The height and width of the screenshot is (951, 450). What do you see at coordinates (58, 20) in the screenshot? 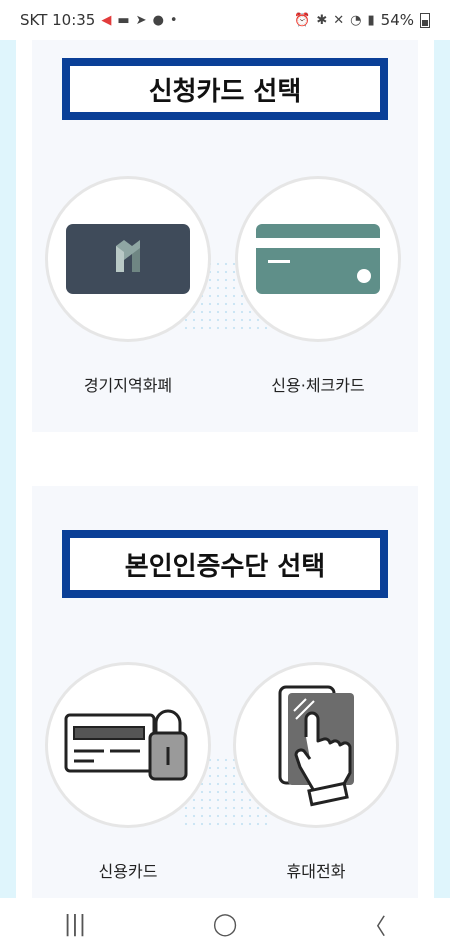
I see `carrier-time: SKT 10:35` at bounding box center [58, 20].